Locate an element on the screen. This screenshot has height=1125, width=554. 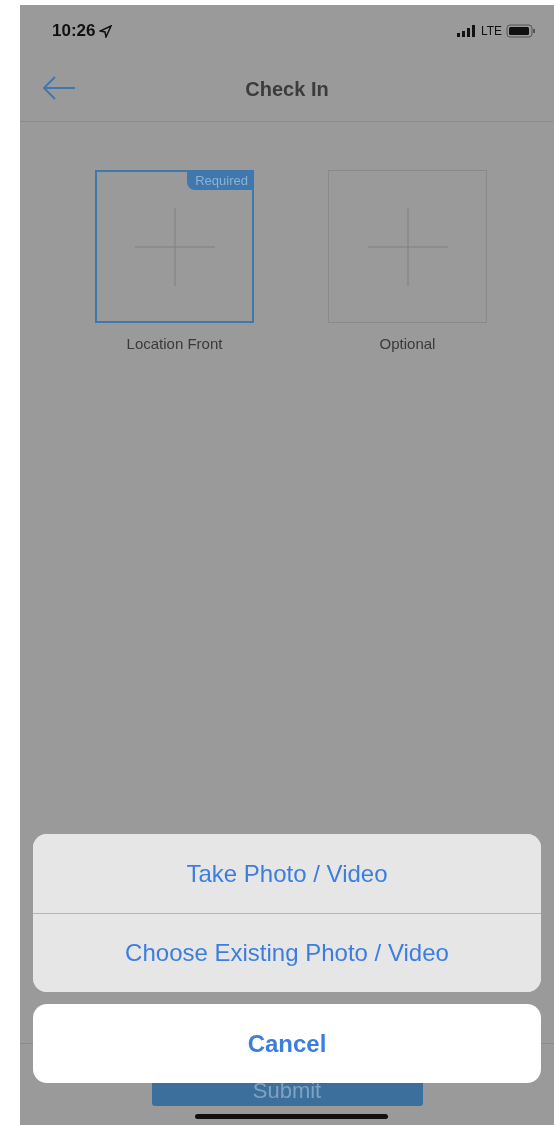
location-arrow-icon is located at coordinates (106, 31).